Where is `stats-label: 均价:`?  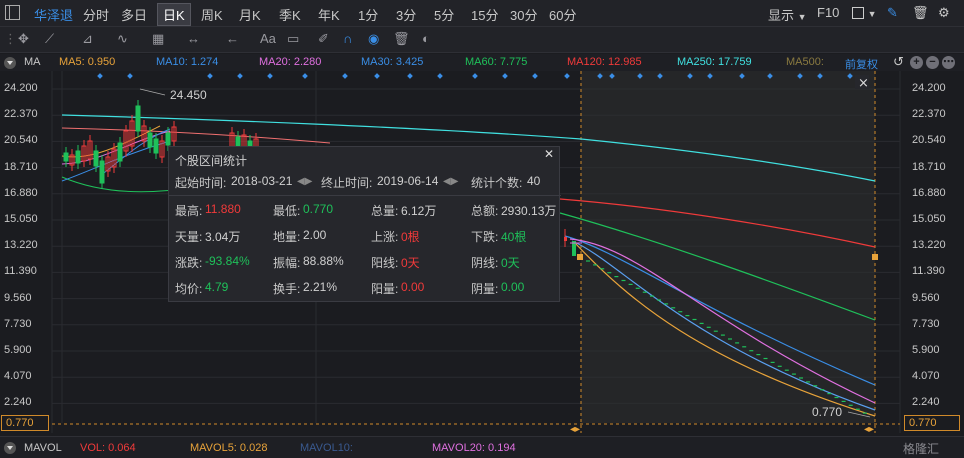 stats-label: 均价: is located at coordinates (189, 289).